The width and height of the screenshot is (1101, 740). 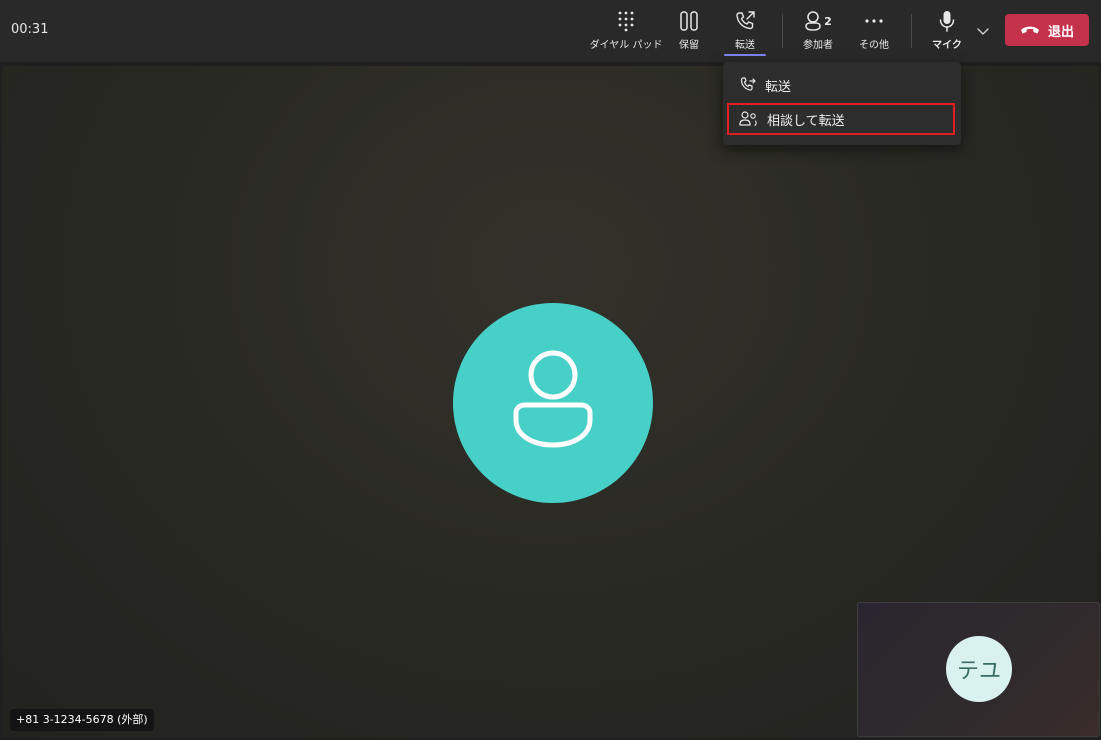 I want to click on phone-transfer-icon, so click(x=745, y=20).